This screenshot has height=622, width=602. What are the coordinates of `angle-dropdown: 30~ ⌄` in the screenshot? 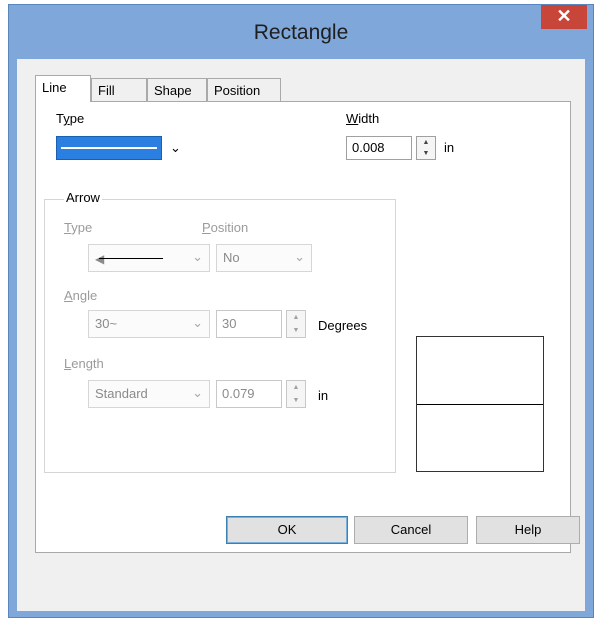 It's located at (149, 324).